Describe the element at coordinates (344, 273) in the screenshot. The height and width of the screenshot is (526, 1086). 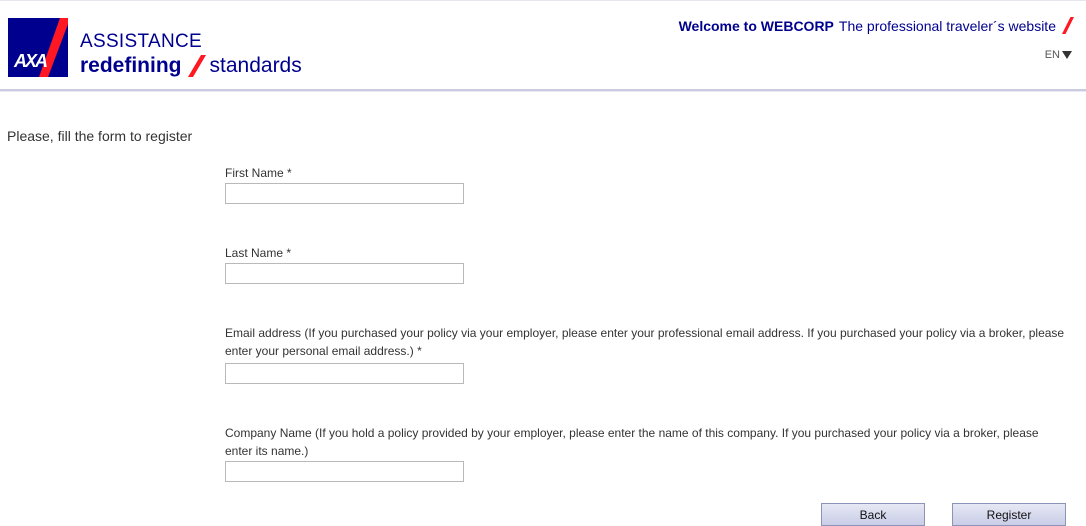
I see `last-name-input` at that location.